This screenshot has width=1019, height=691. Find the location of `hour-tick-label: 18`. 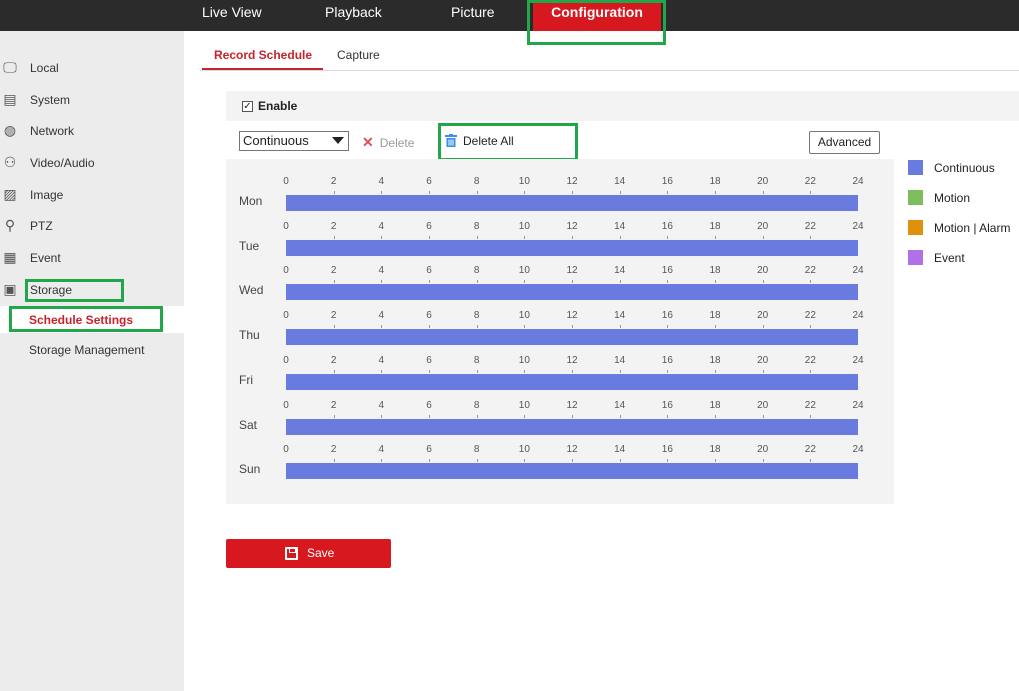

hour-tick-label: 18 is located at coordinates (715, 360).